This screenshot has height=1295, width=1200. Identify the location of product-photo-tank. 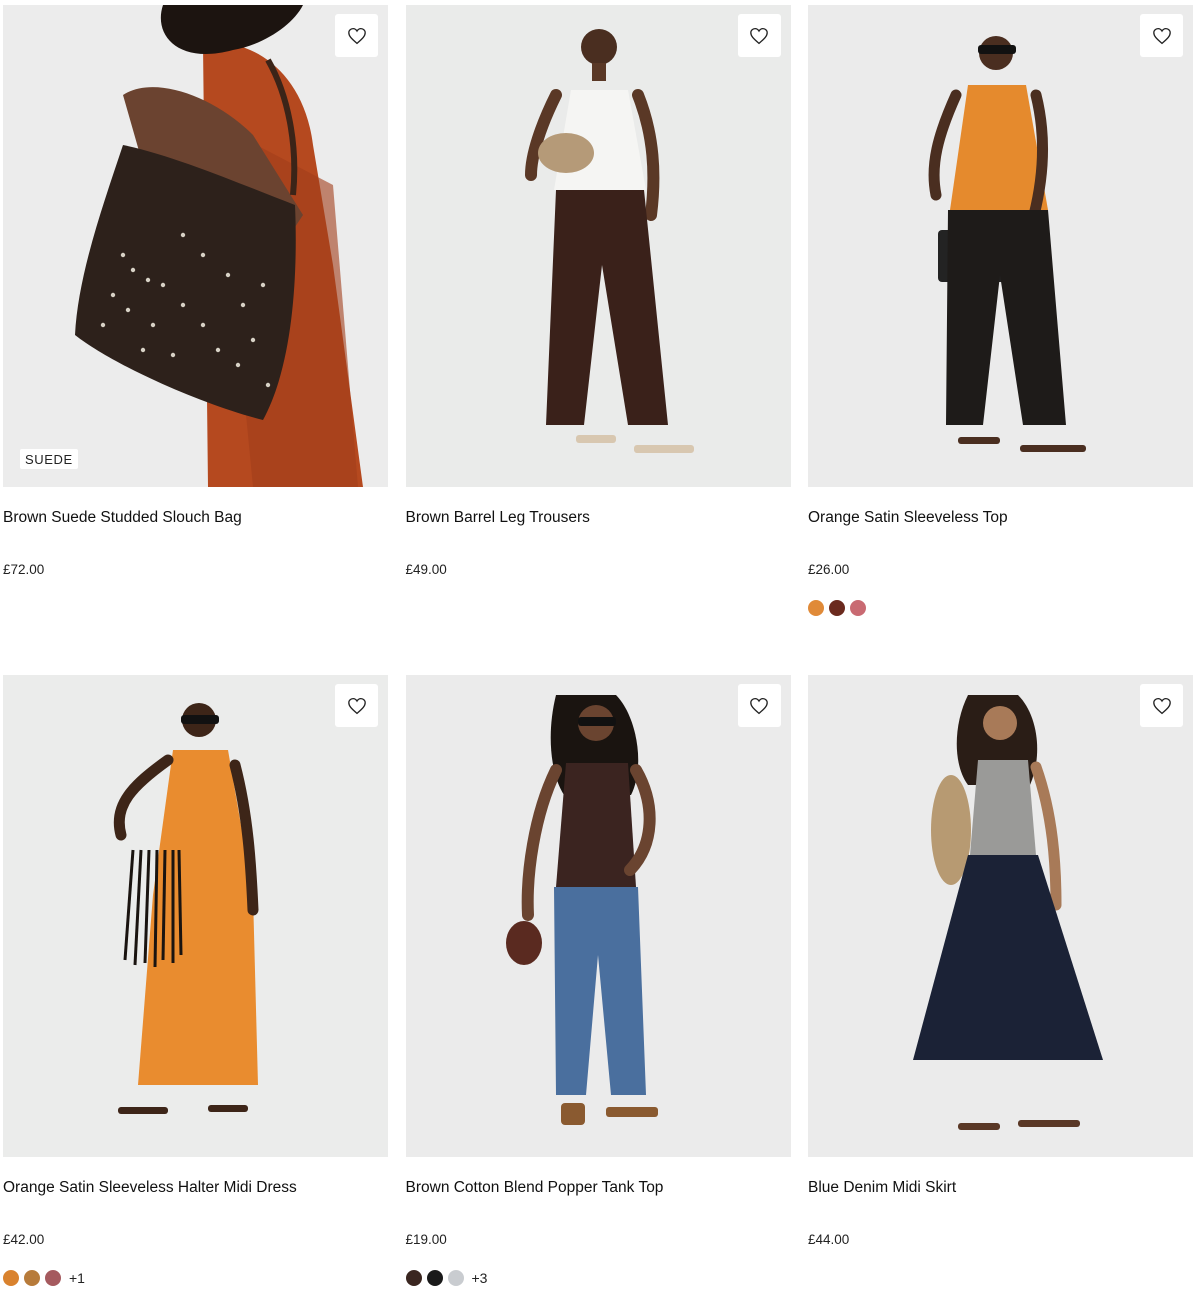
(598, 916).